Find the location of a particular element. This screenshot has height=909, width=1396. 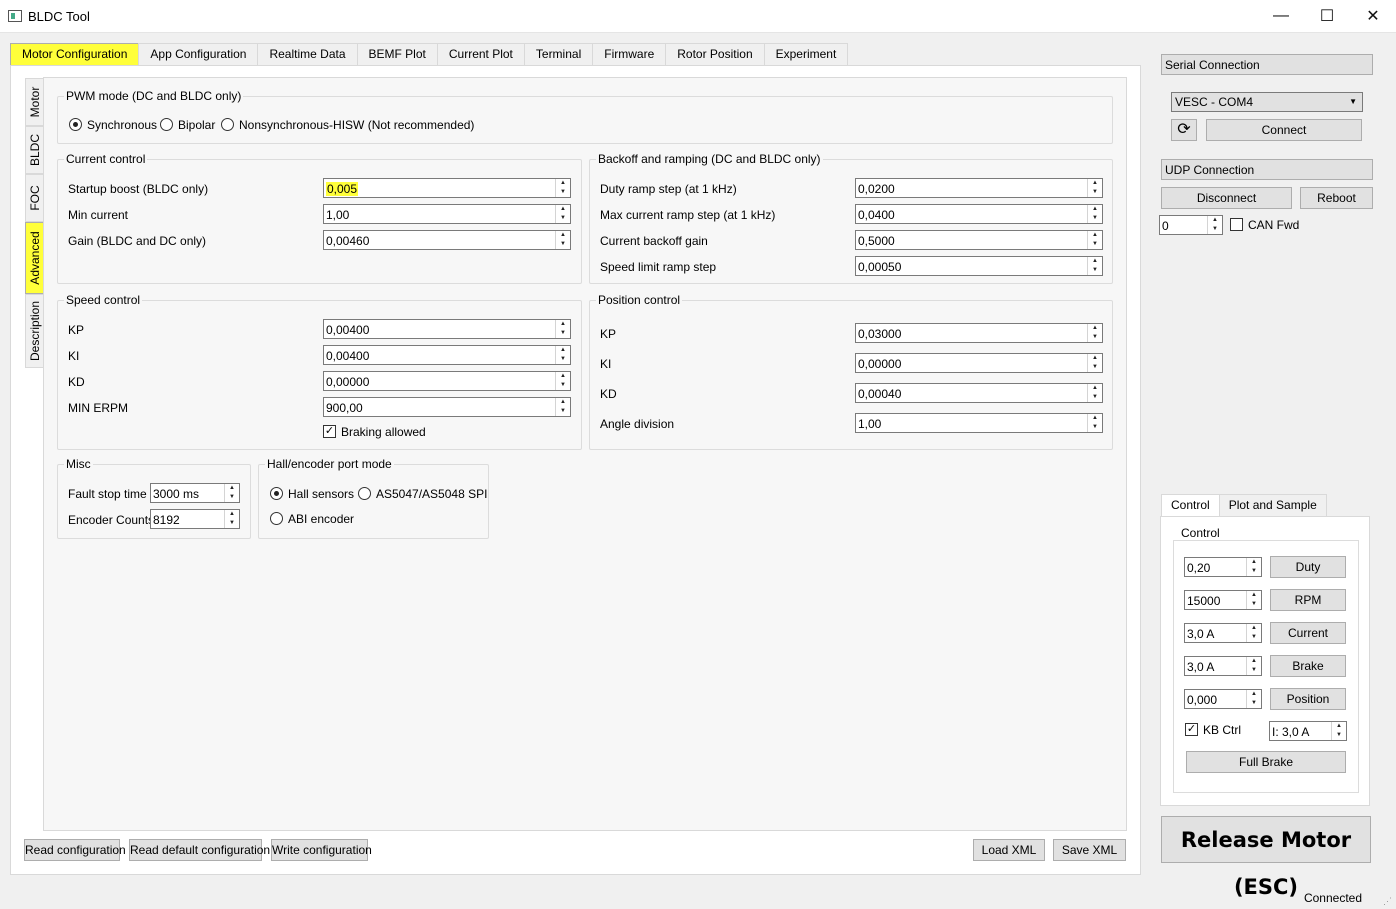

duty-button: Duty is located at coordinates (1308, 567).